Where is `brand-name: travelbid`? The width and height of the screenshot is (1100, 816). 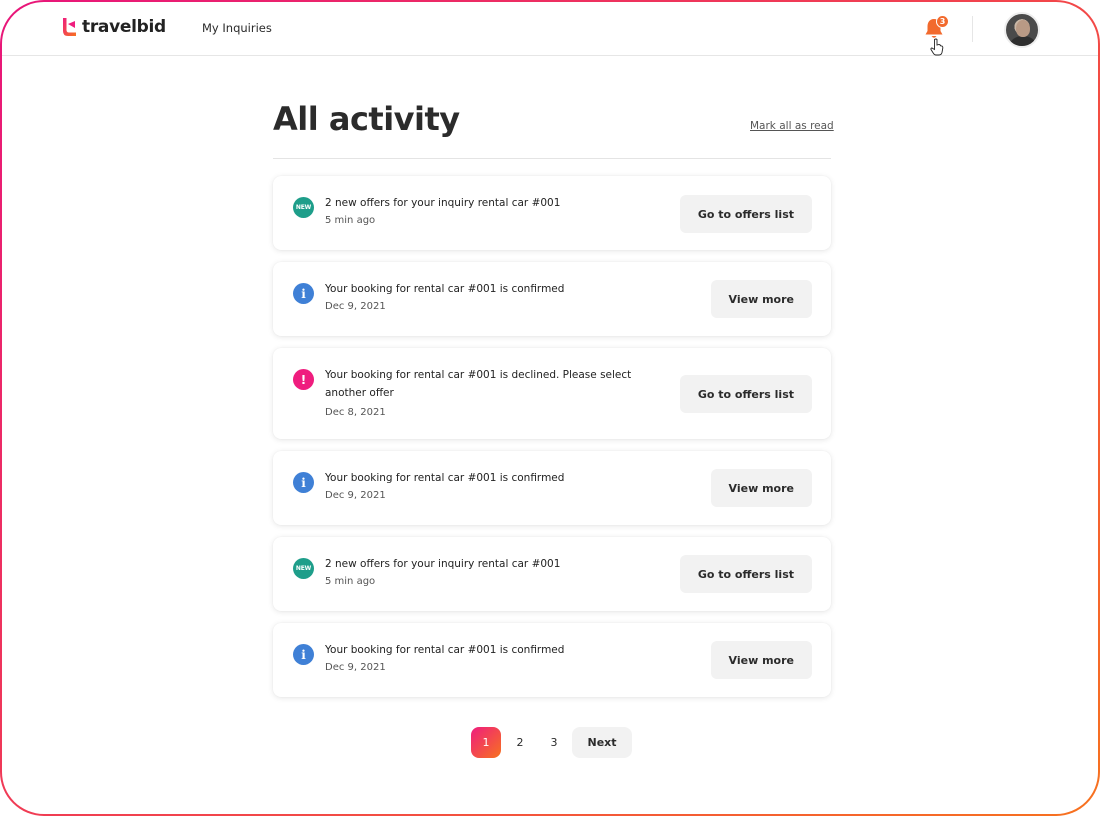
brand-name: travelbid is located at coordinates (124, 27).